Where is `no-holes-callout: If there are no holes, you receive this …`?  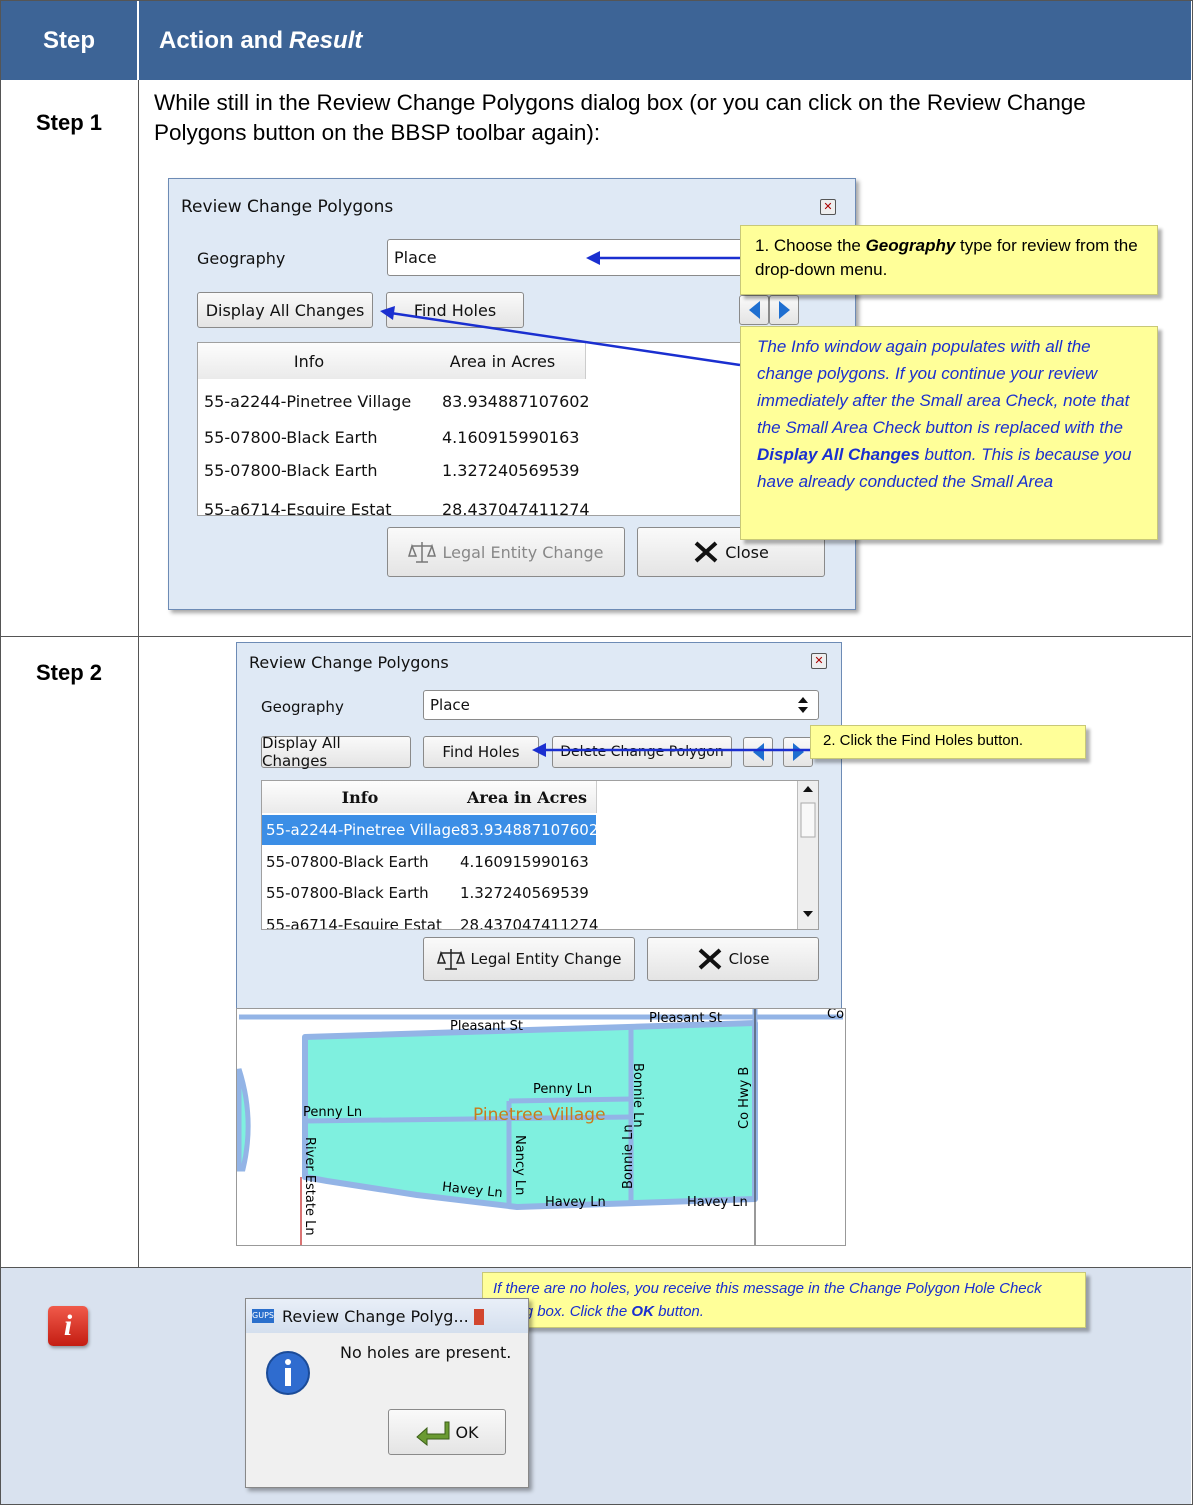
no-holes-callout: If there are no holes, you receive this … is located at coordinates (784, 1300).